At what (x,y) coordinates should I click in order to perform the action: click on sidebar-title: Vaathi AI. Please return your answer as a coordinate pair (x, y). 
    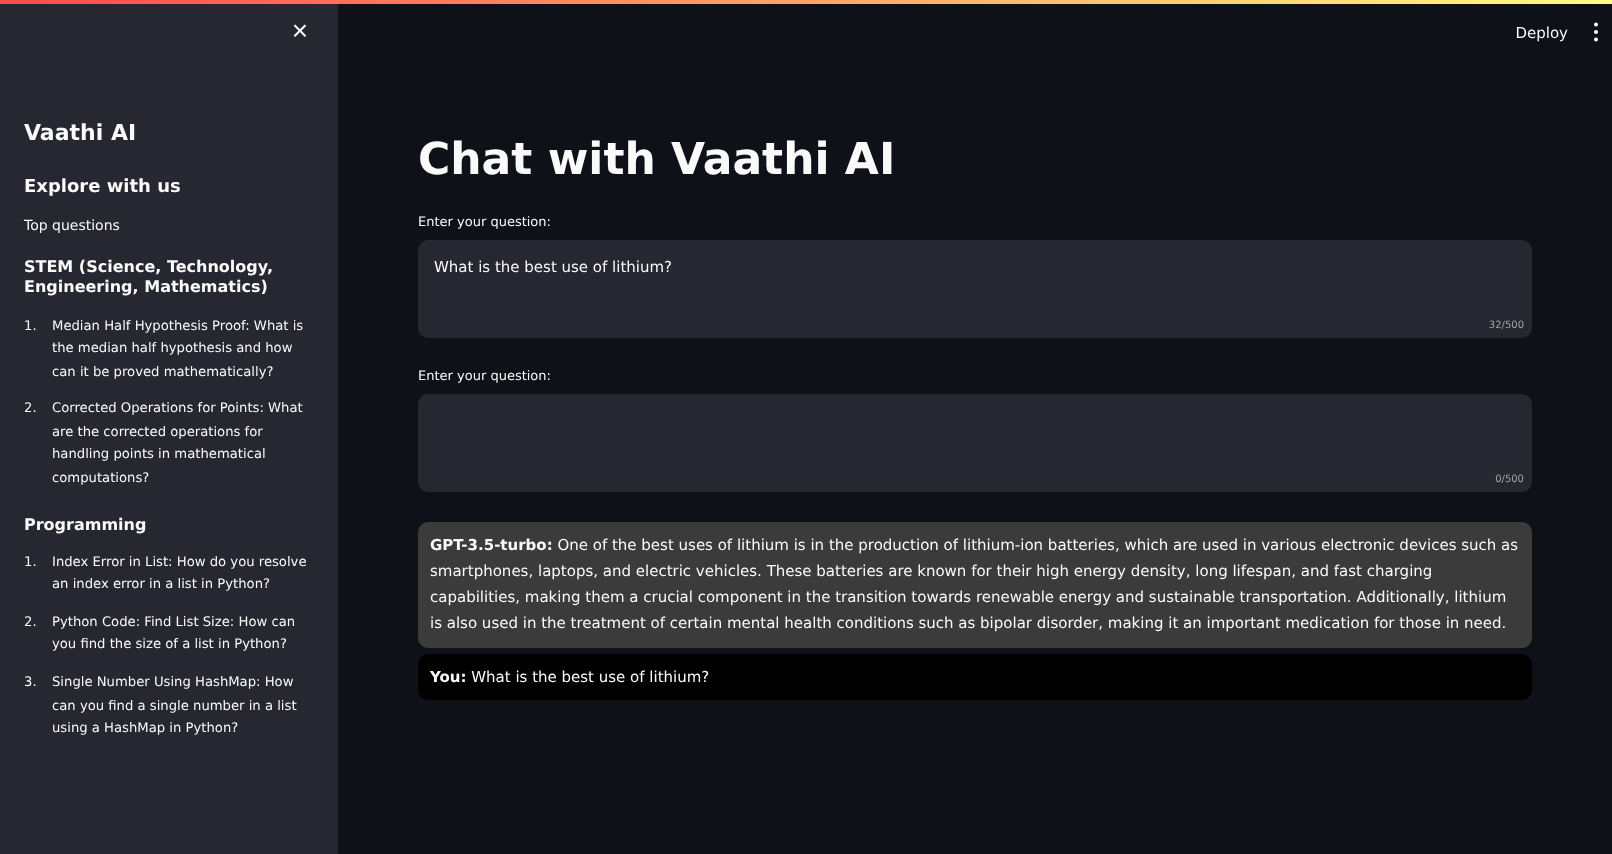
    Looking at the image, I should click on (81, 133).